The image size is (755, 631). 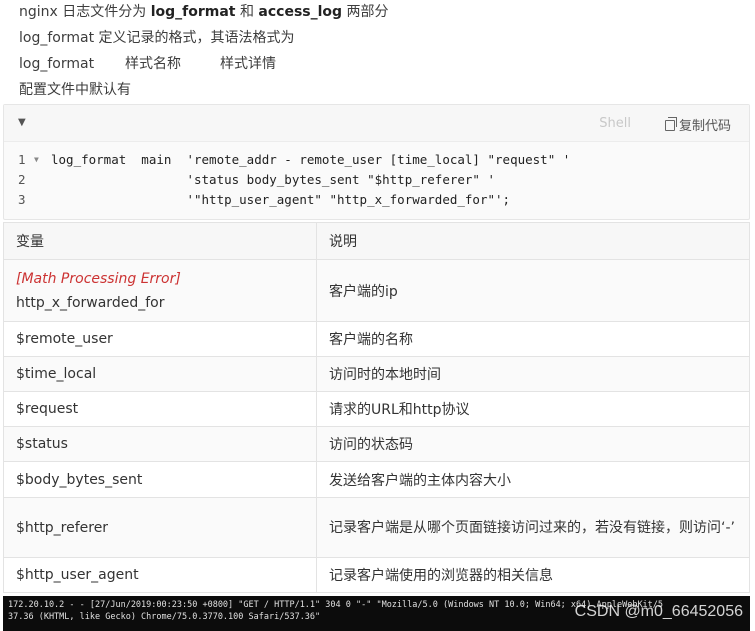 I want to click on syntax-keyword: log_format, so click(x=57, y=64).